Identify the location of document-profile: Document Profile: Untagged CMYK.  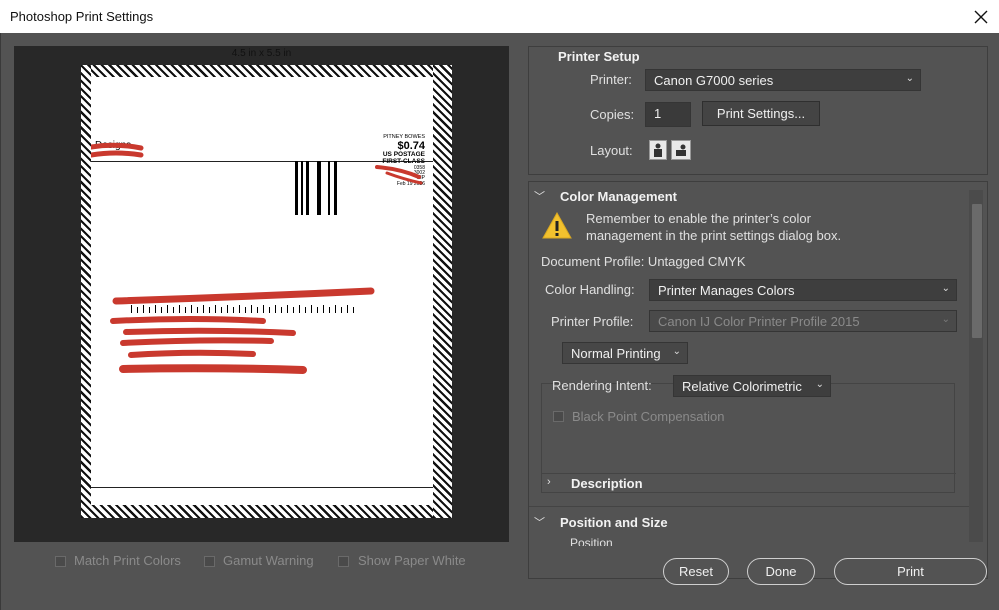
(643, 261).